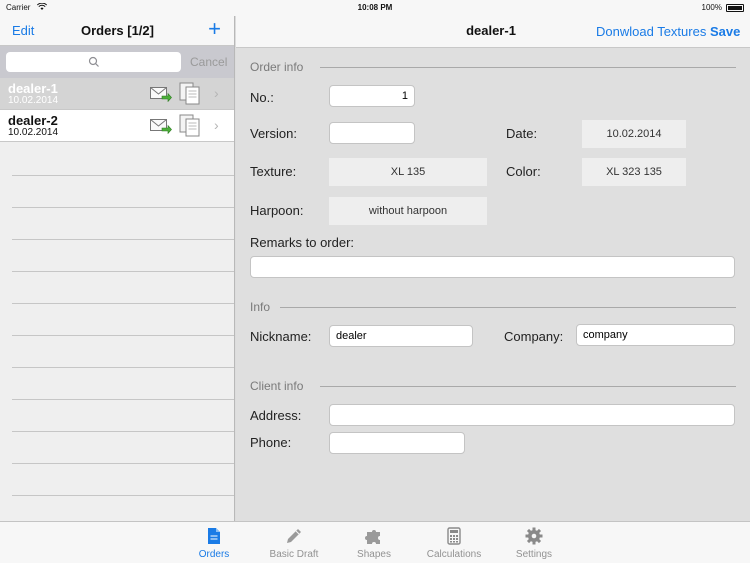  I want to click on version-label: Version:, so click(273, 133).